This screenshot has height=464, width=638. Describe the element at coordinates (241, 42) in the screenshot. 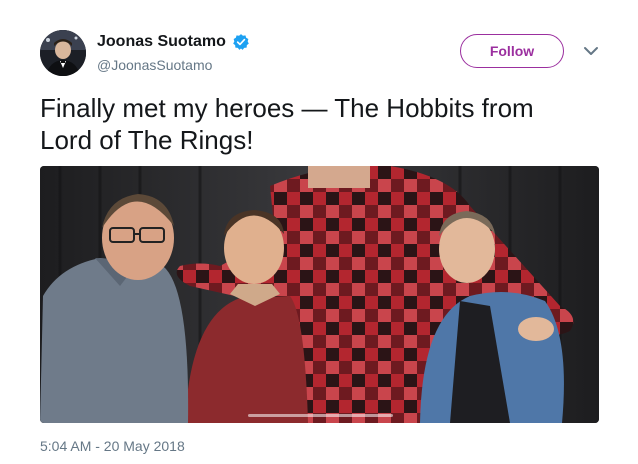

I see `verified-badge-icon` at that location.